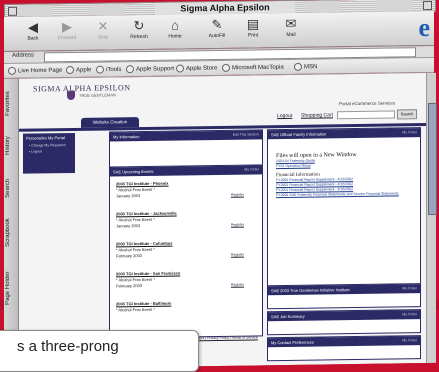  Describe the element at coordinates (99, 351) in the screenshot. I see `caption-callout: s a three-prong` at that location.